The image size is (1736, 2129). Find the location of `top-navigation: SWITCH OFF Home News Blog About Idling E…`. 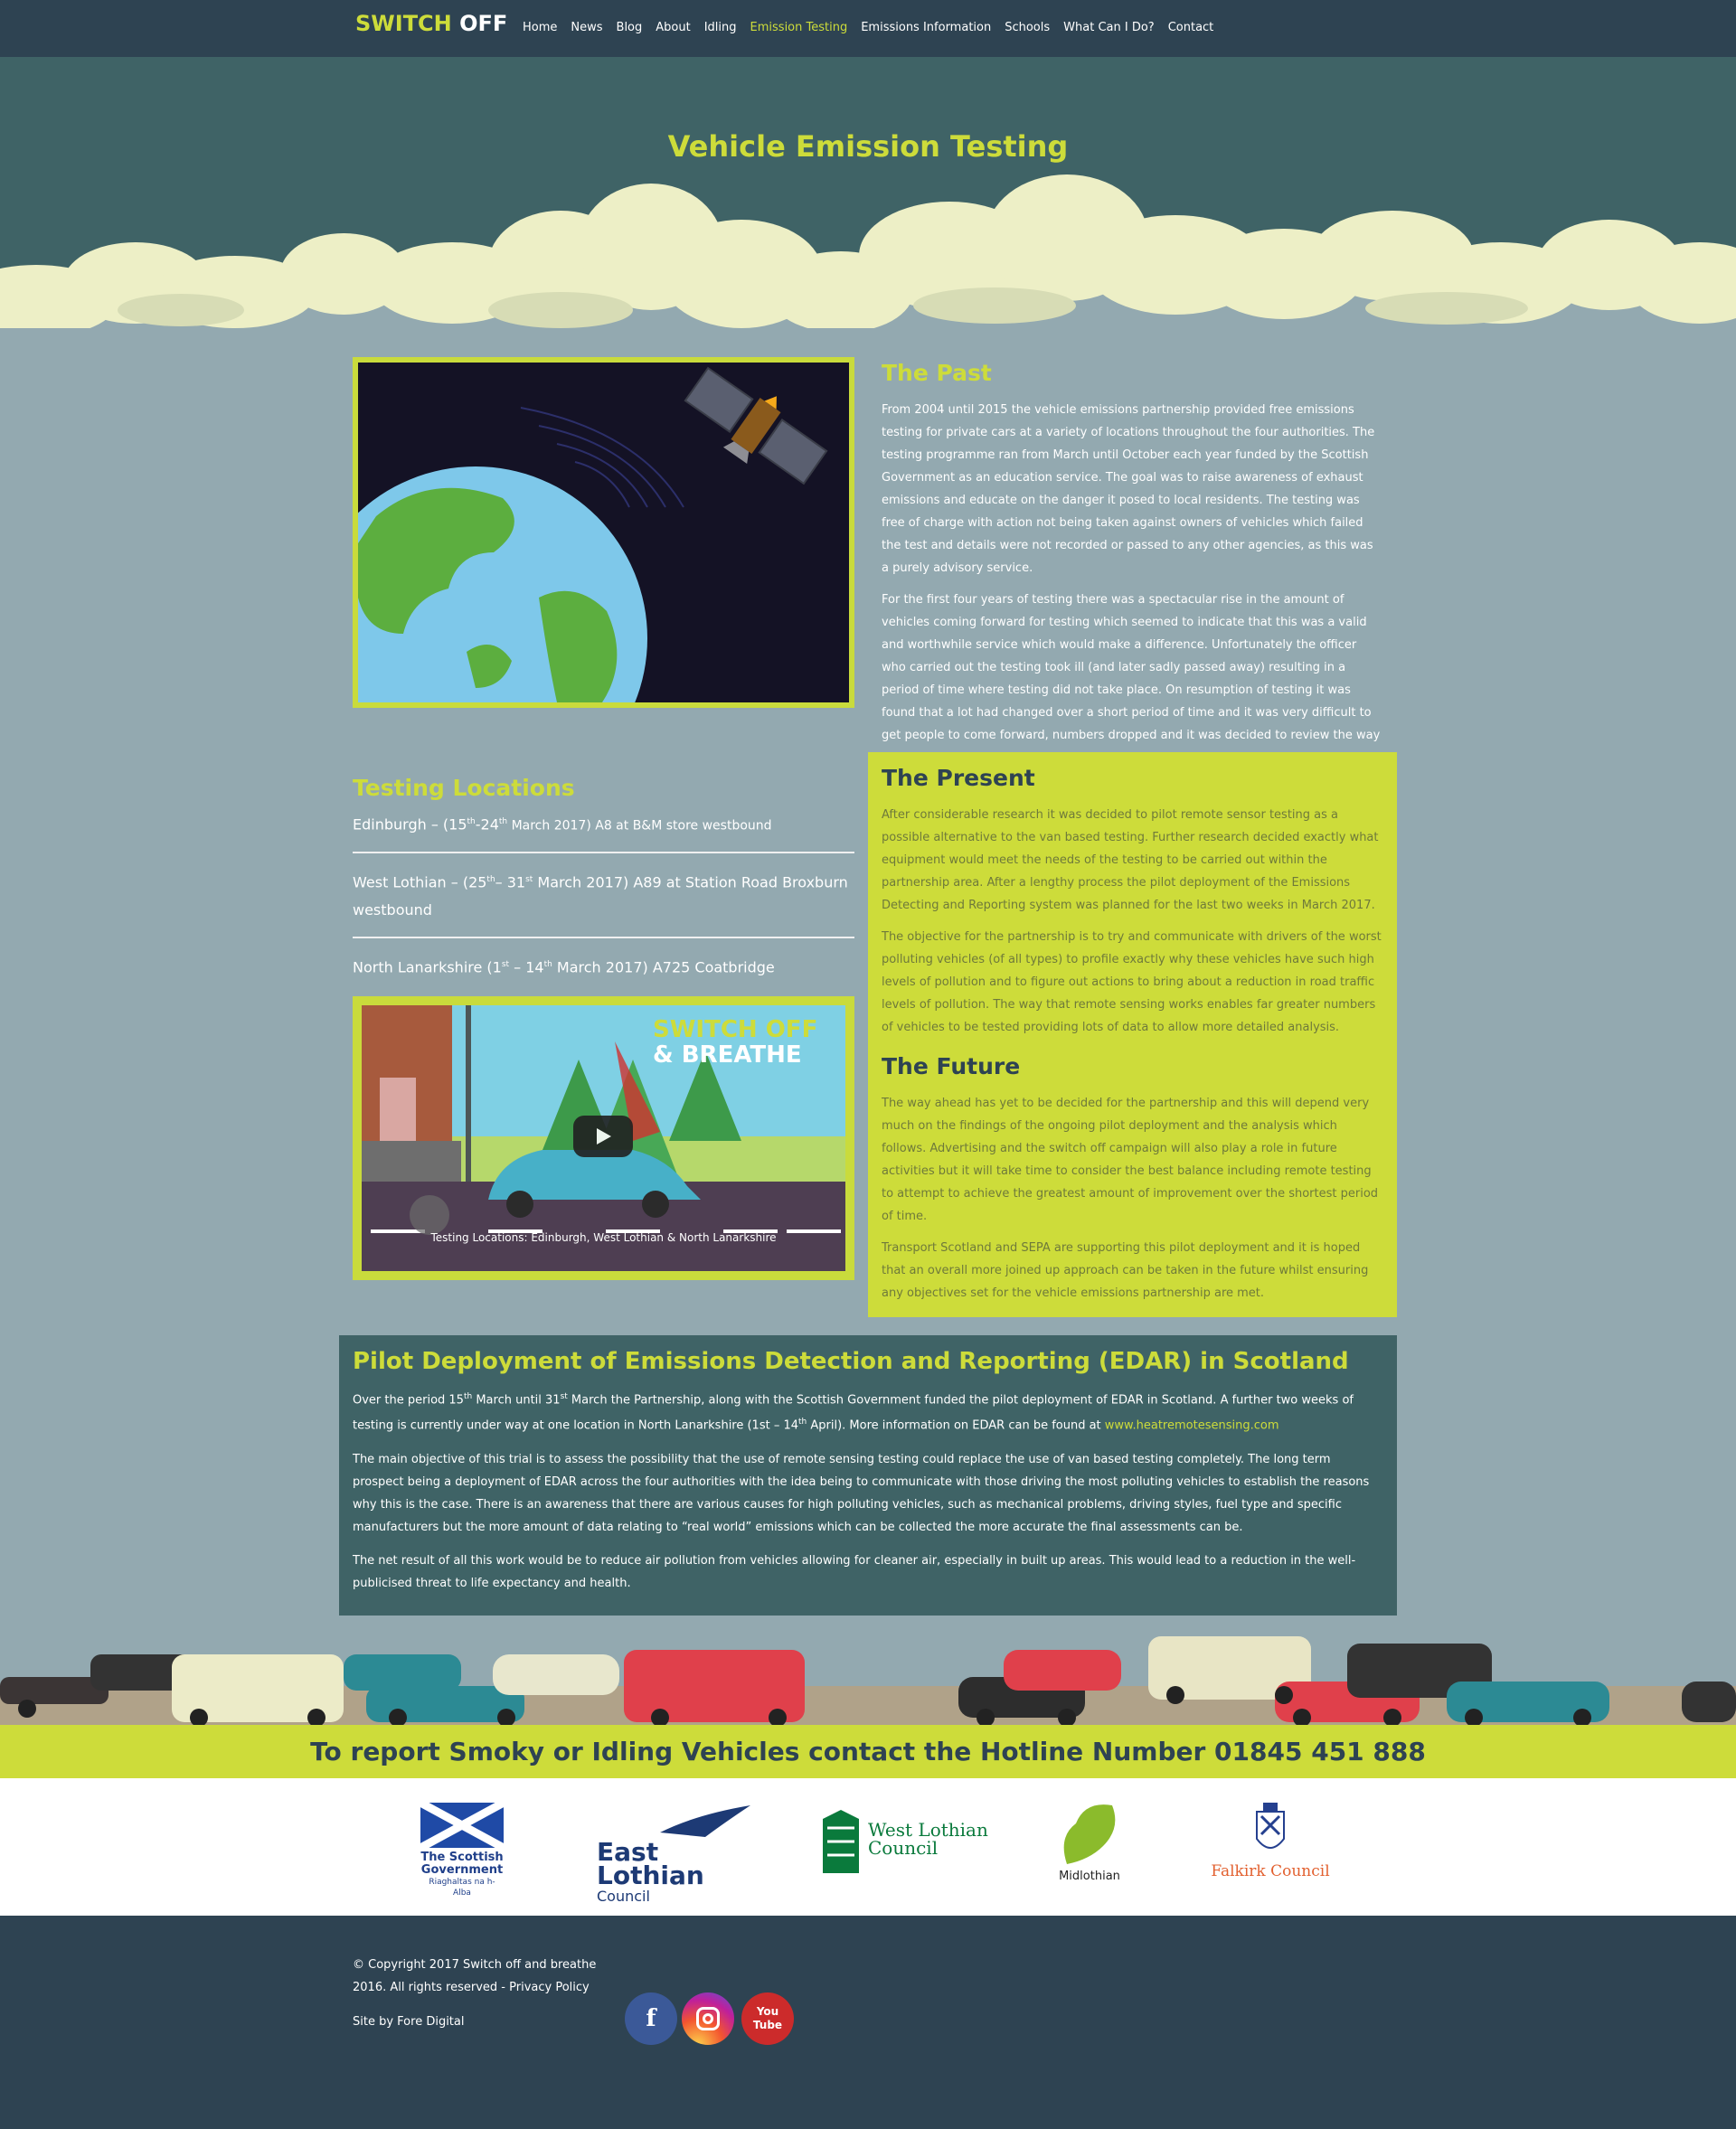

top-navigation: SWITCH OFF Home News Blog About Idling E… is located at coordinates (868, 28).